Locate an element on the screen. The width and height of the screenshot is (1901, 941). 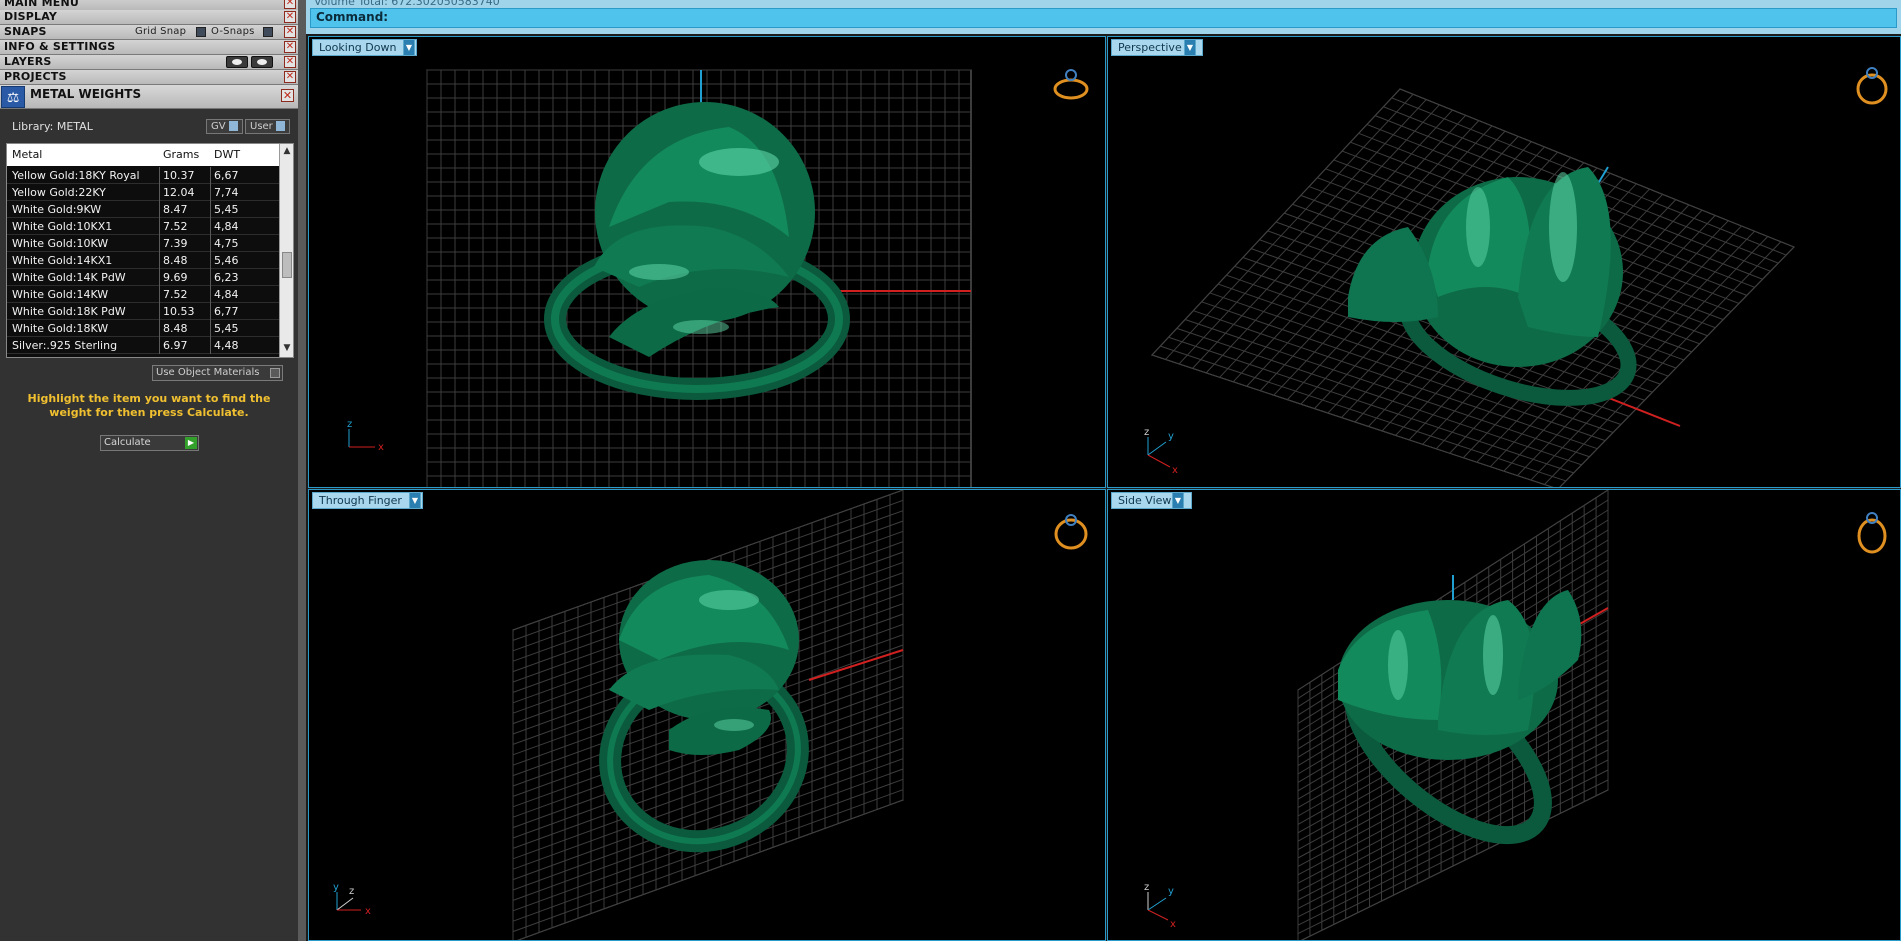
menu-snaps-label: SNAPS is located at coordinates (25, 31).